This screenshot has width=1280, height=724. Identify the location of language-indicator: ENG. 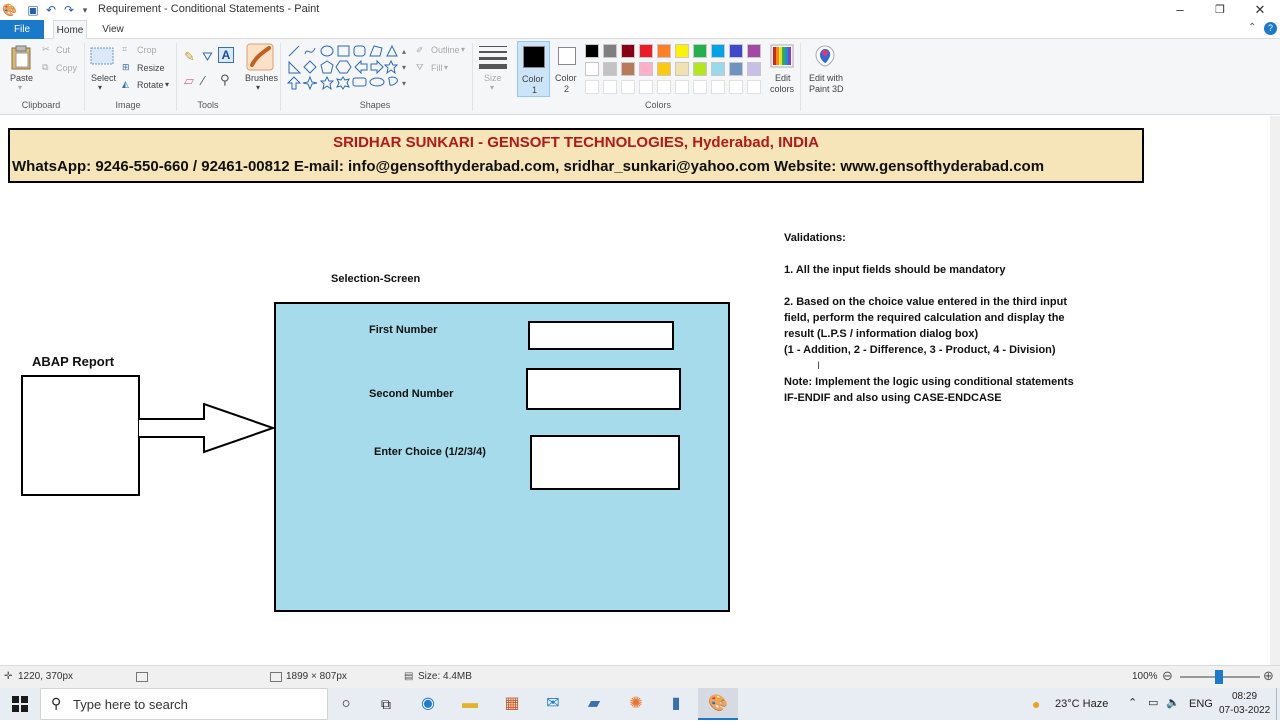
(1201, 704).